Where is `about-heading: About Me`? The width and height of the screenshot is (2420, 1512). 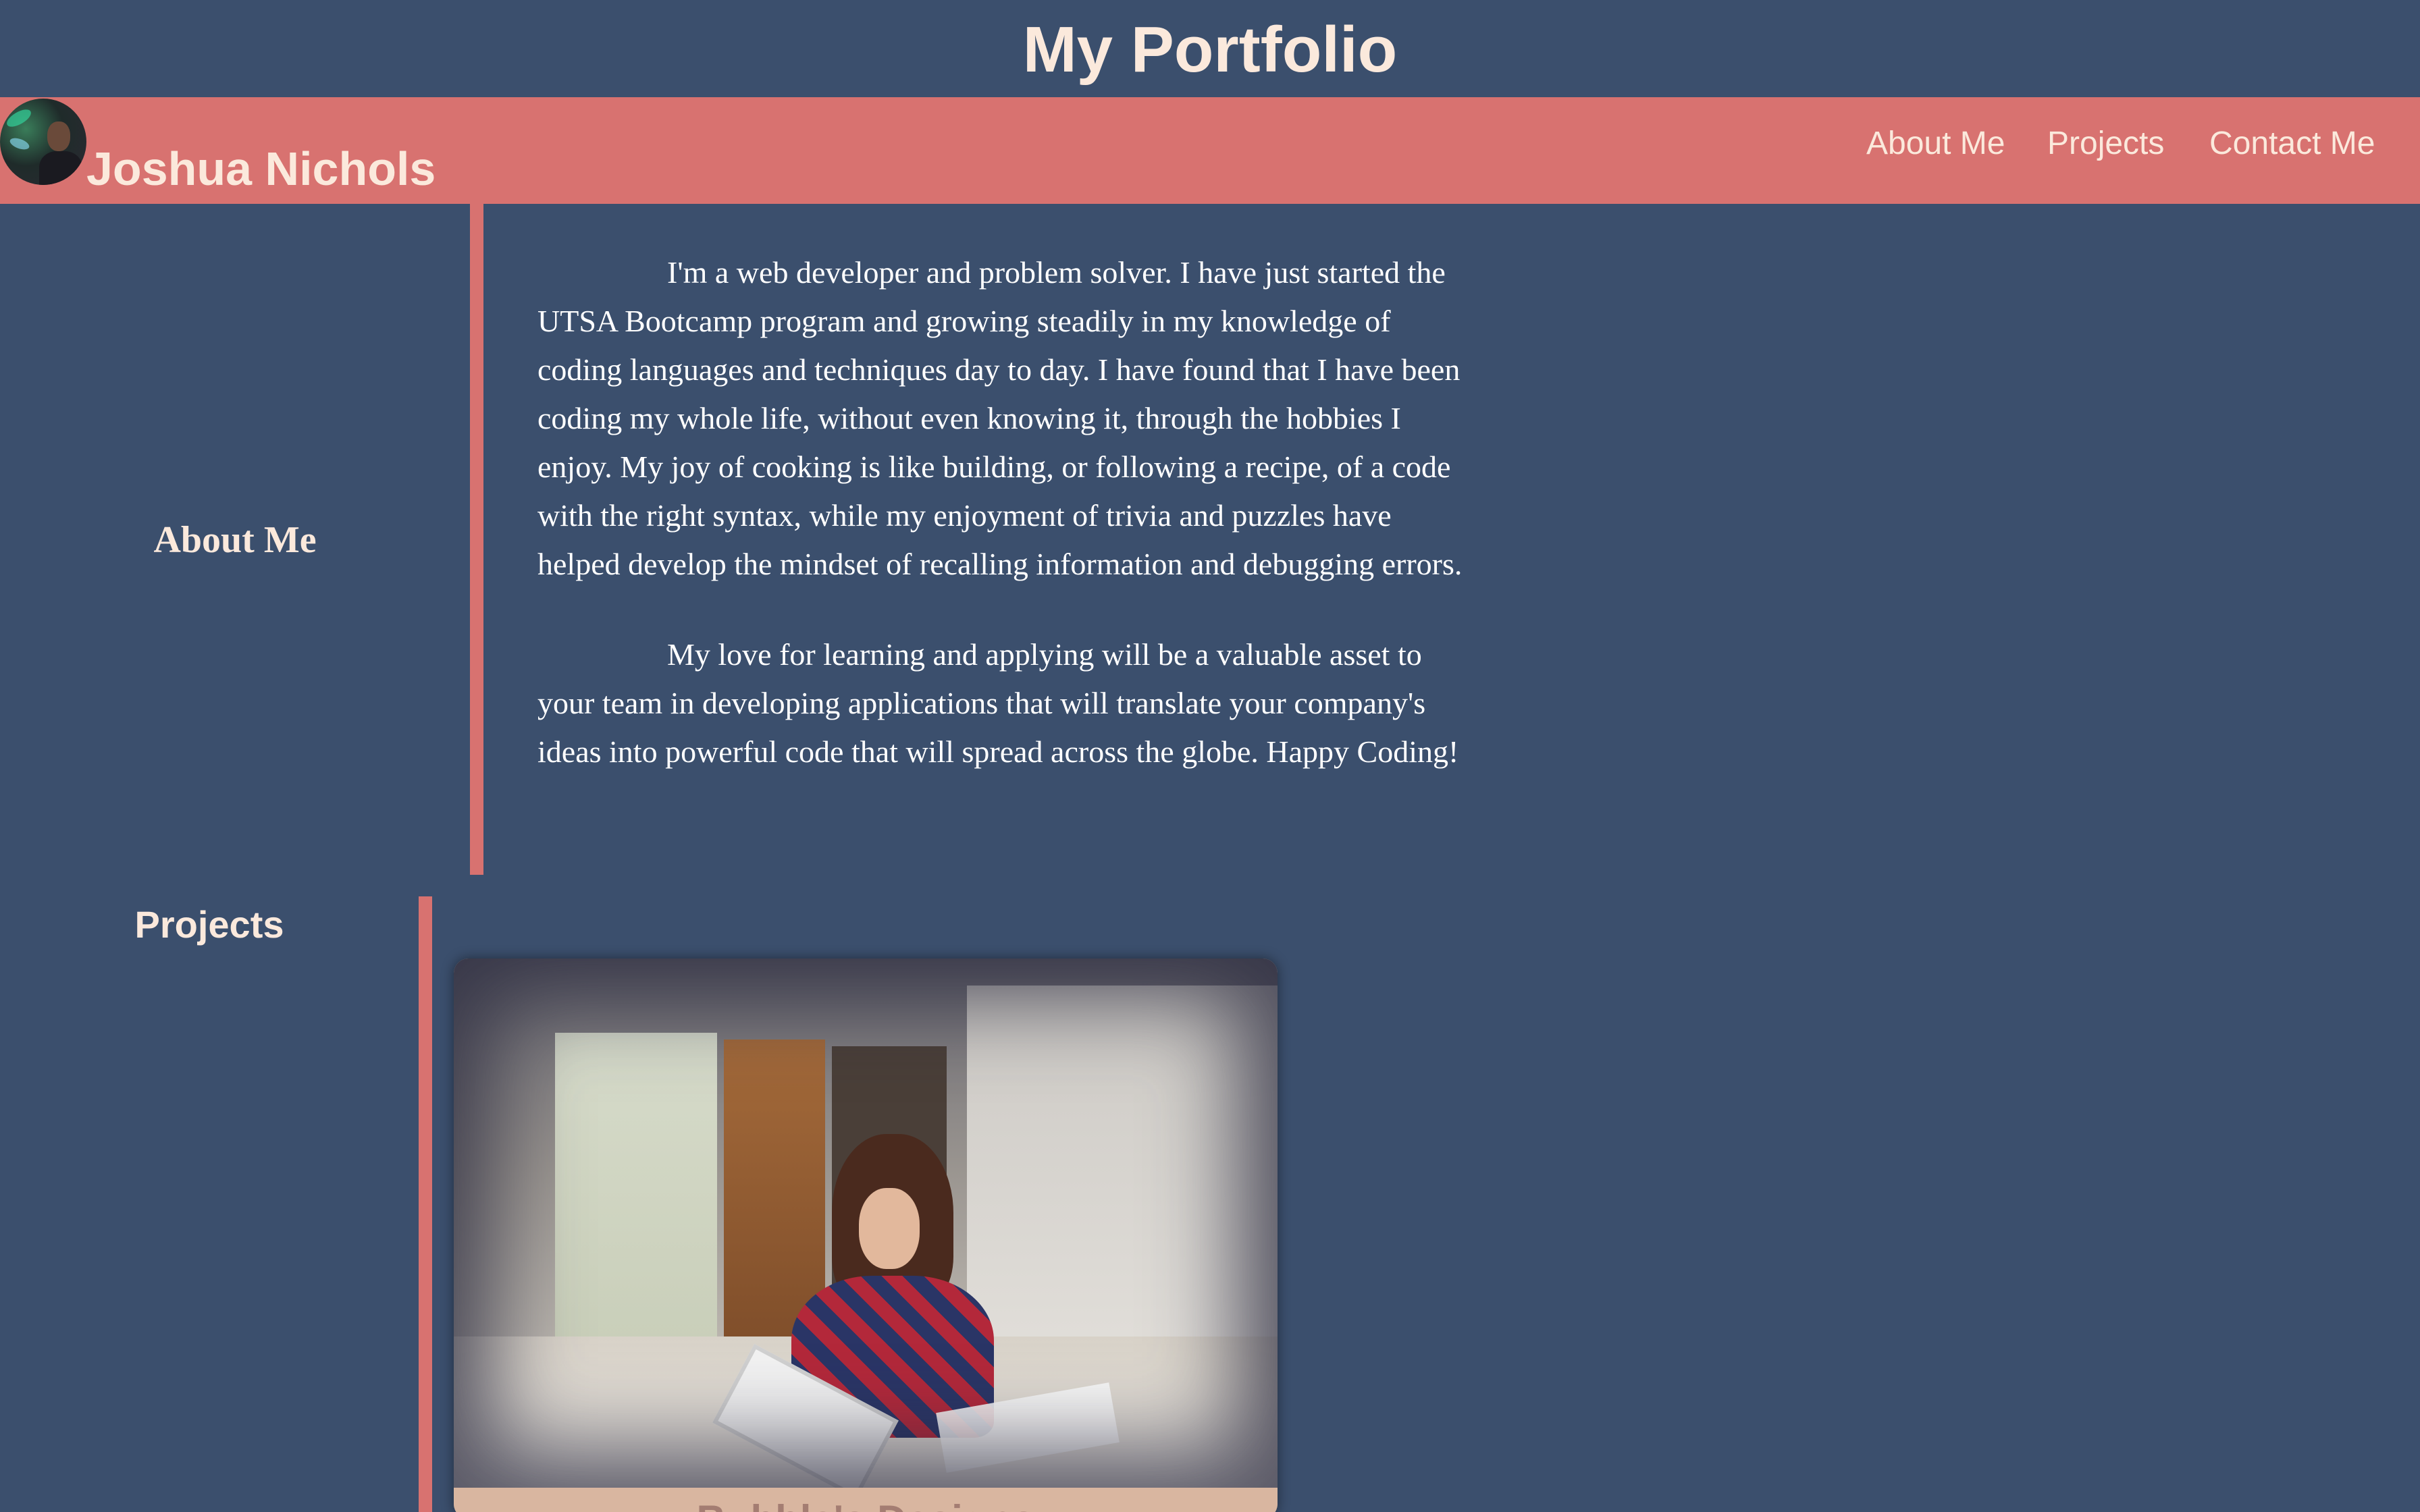 about-heading: About Me is located at coordinates (235, 540).